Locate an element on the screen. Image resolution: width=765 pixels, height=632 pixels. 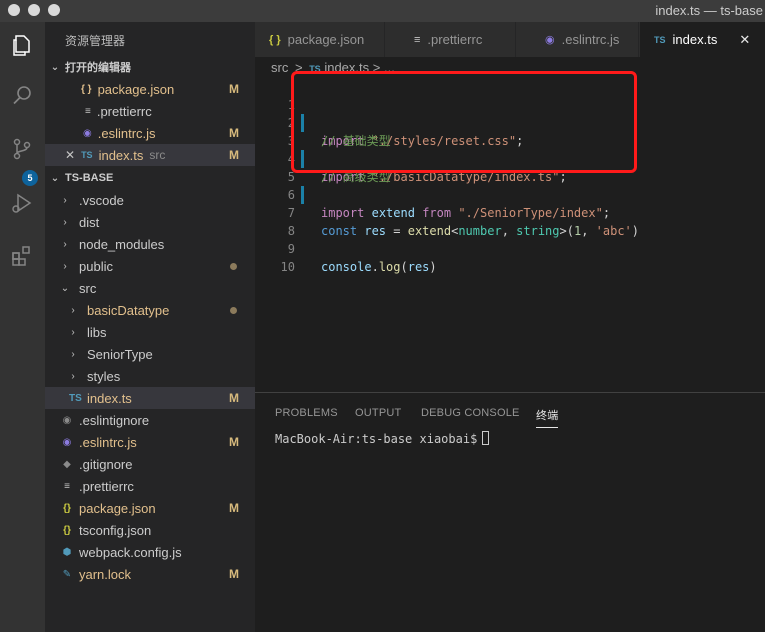
terminal: MacBook-Air:ts-base xiaobai$ is located at coordinates (382, 438).